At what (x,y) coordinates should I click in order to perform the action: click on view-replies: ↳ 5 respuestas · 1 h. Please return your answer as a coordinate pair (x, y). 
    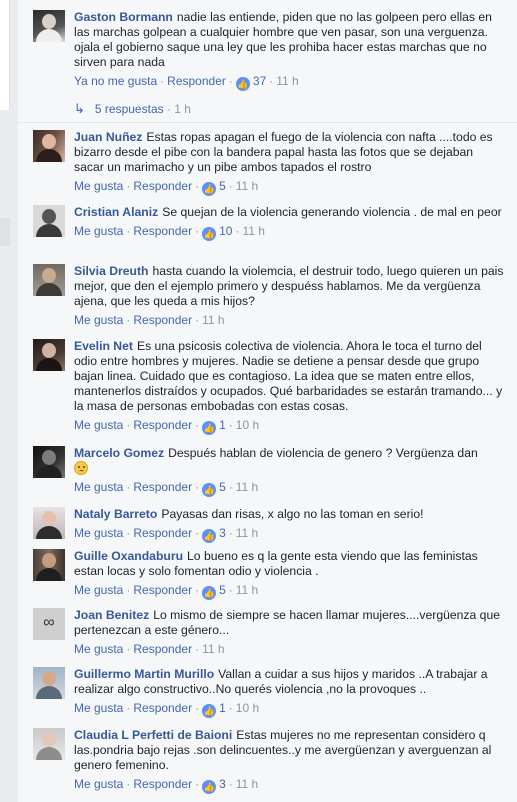
    Looking at the image, I should click on (132, 109).